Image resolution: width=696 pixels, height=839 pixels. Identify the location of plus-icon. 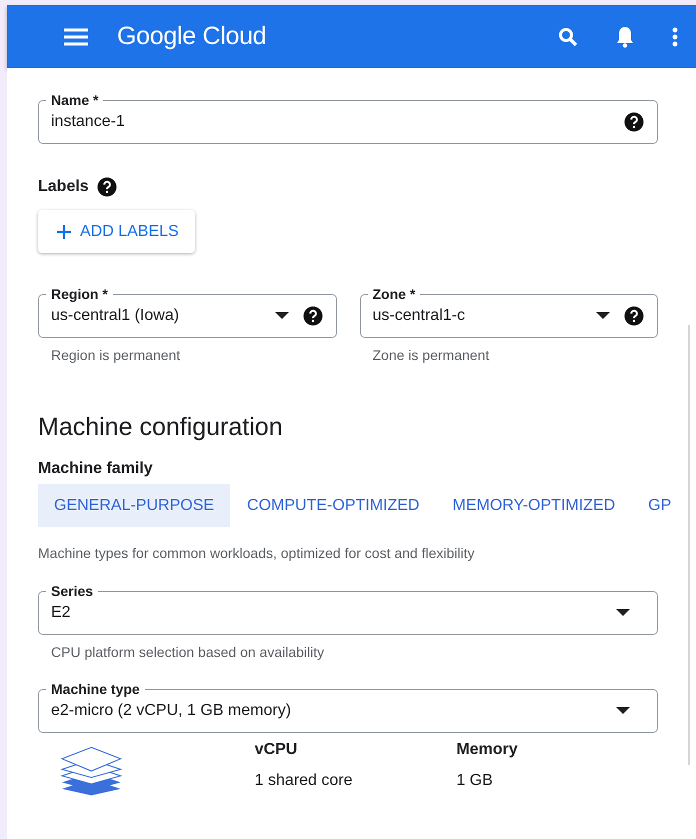
(64, 232).